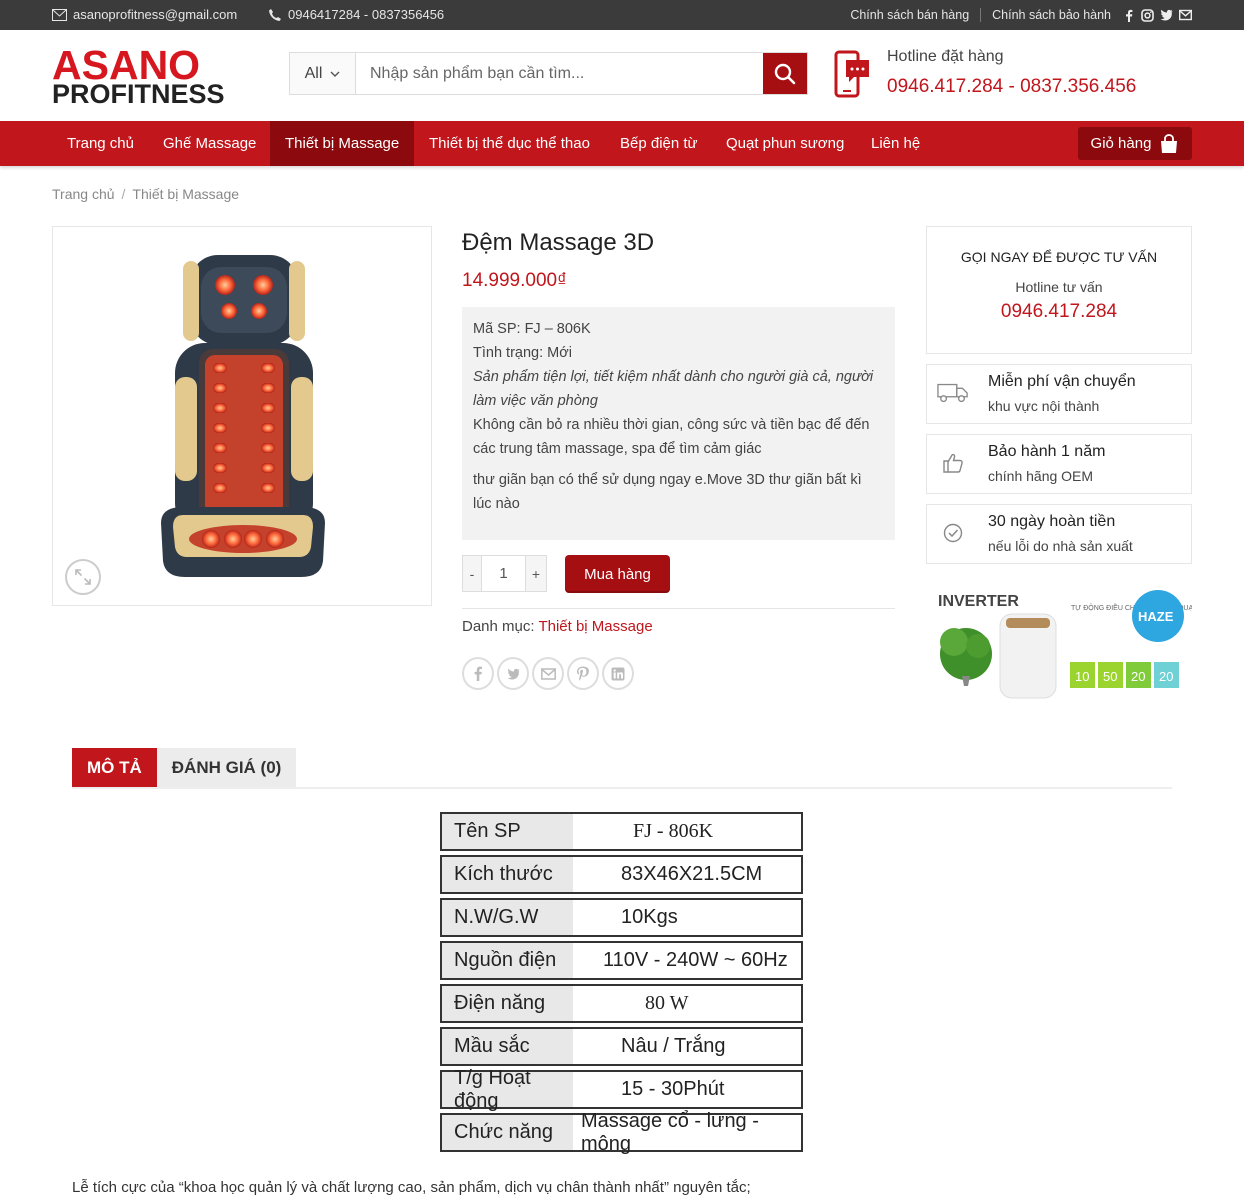  I want to click on product-image, so click(243, 417).